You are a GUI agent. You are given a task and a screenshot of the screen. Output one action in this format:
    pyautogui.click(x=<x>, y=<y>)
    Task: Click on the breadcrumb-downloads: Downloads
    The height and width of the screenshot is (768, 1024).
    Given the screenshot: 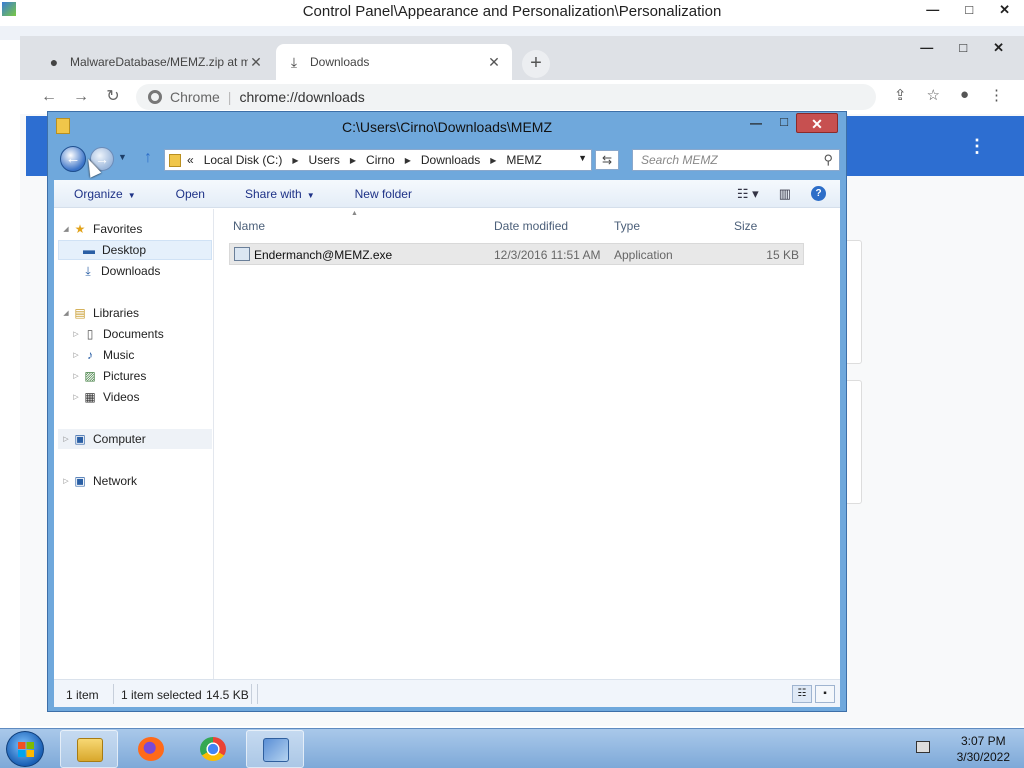 What is the action you would take?
    pyautogui.click(x=450, y=160)
    